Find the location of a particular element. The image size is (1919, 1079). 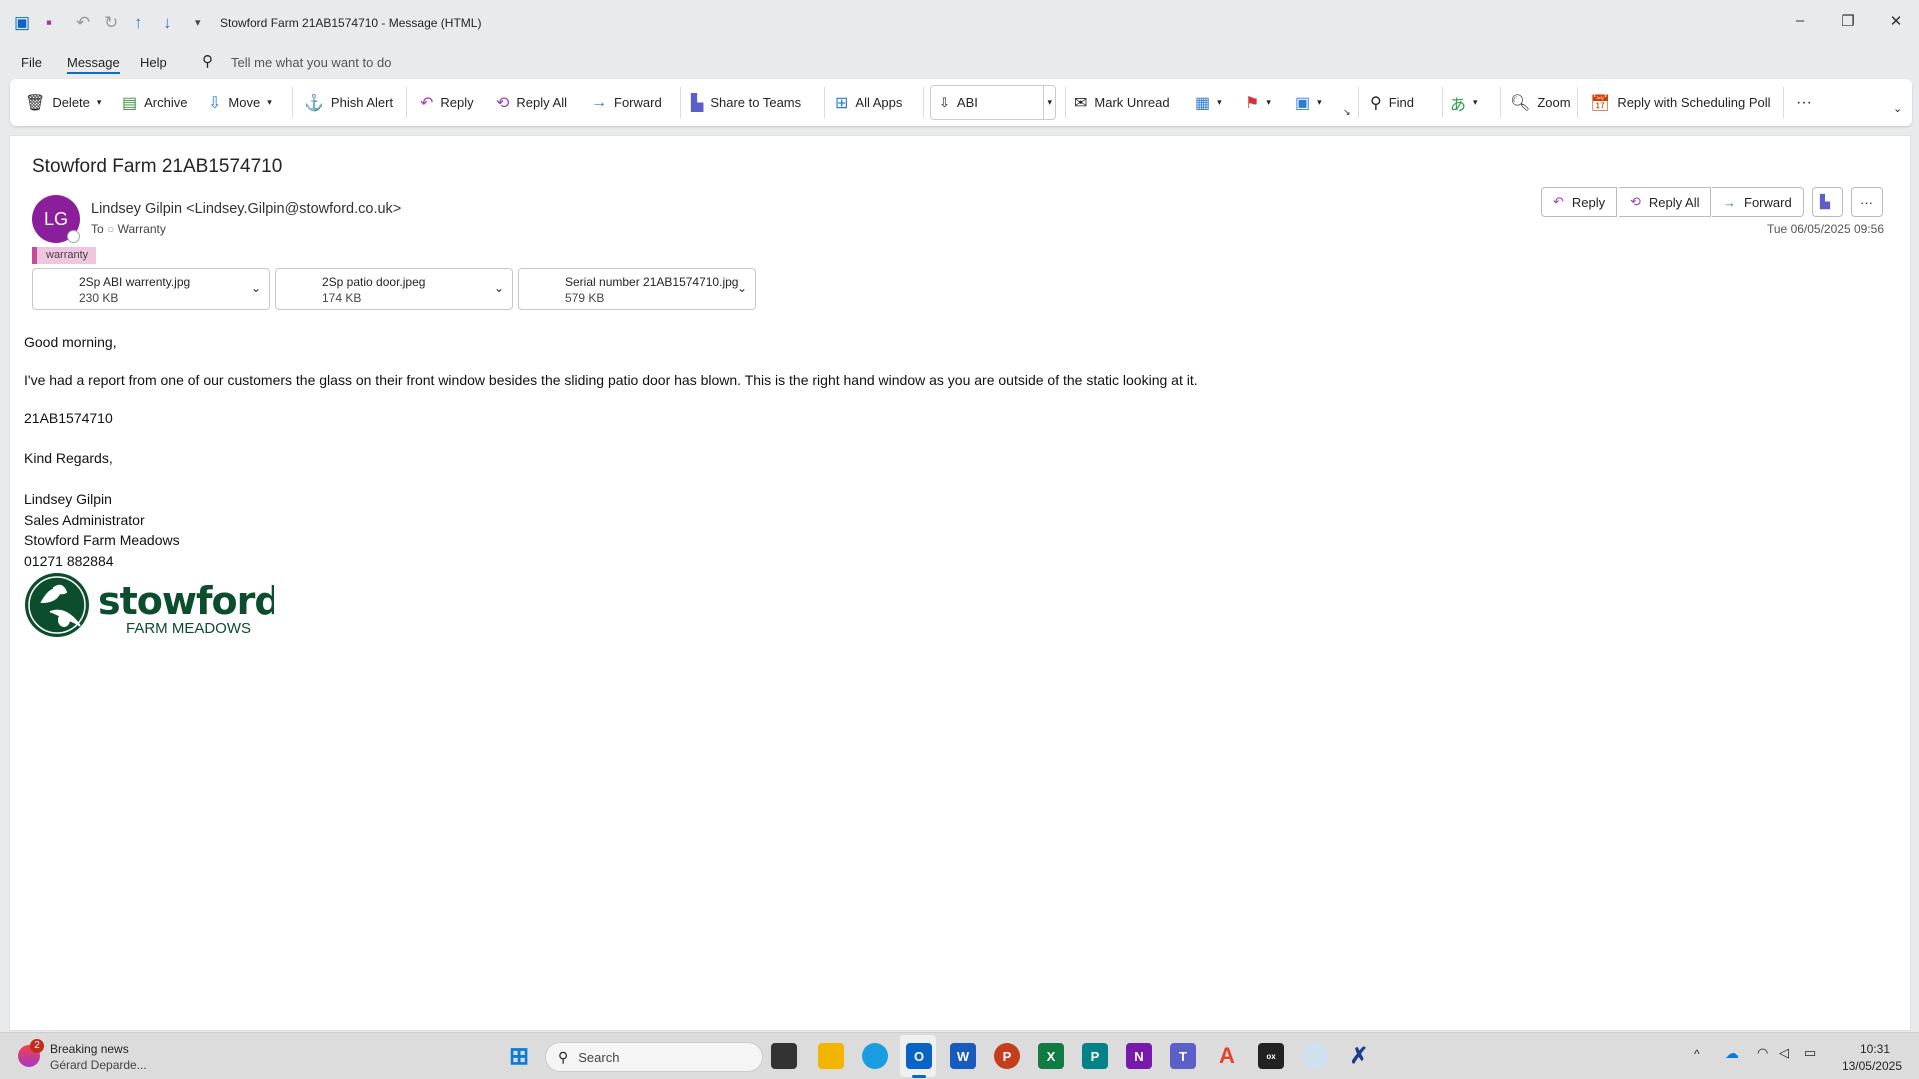

wifi-icon: ◠ is located at coordinates (1762, 1053).